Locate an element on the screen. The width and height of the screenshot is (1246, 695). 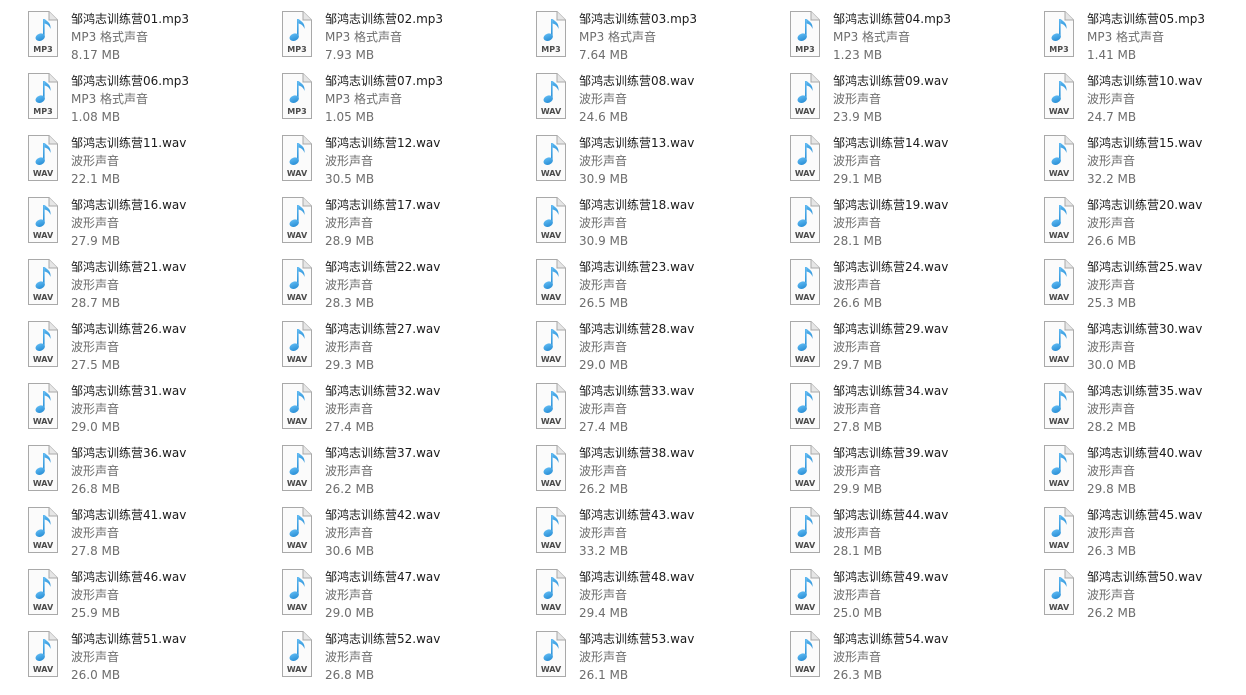
file-item: WAV 邹鸿志训练营25.wav 波形声音 25.3 MB is located at coordinates (1143, 287).